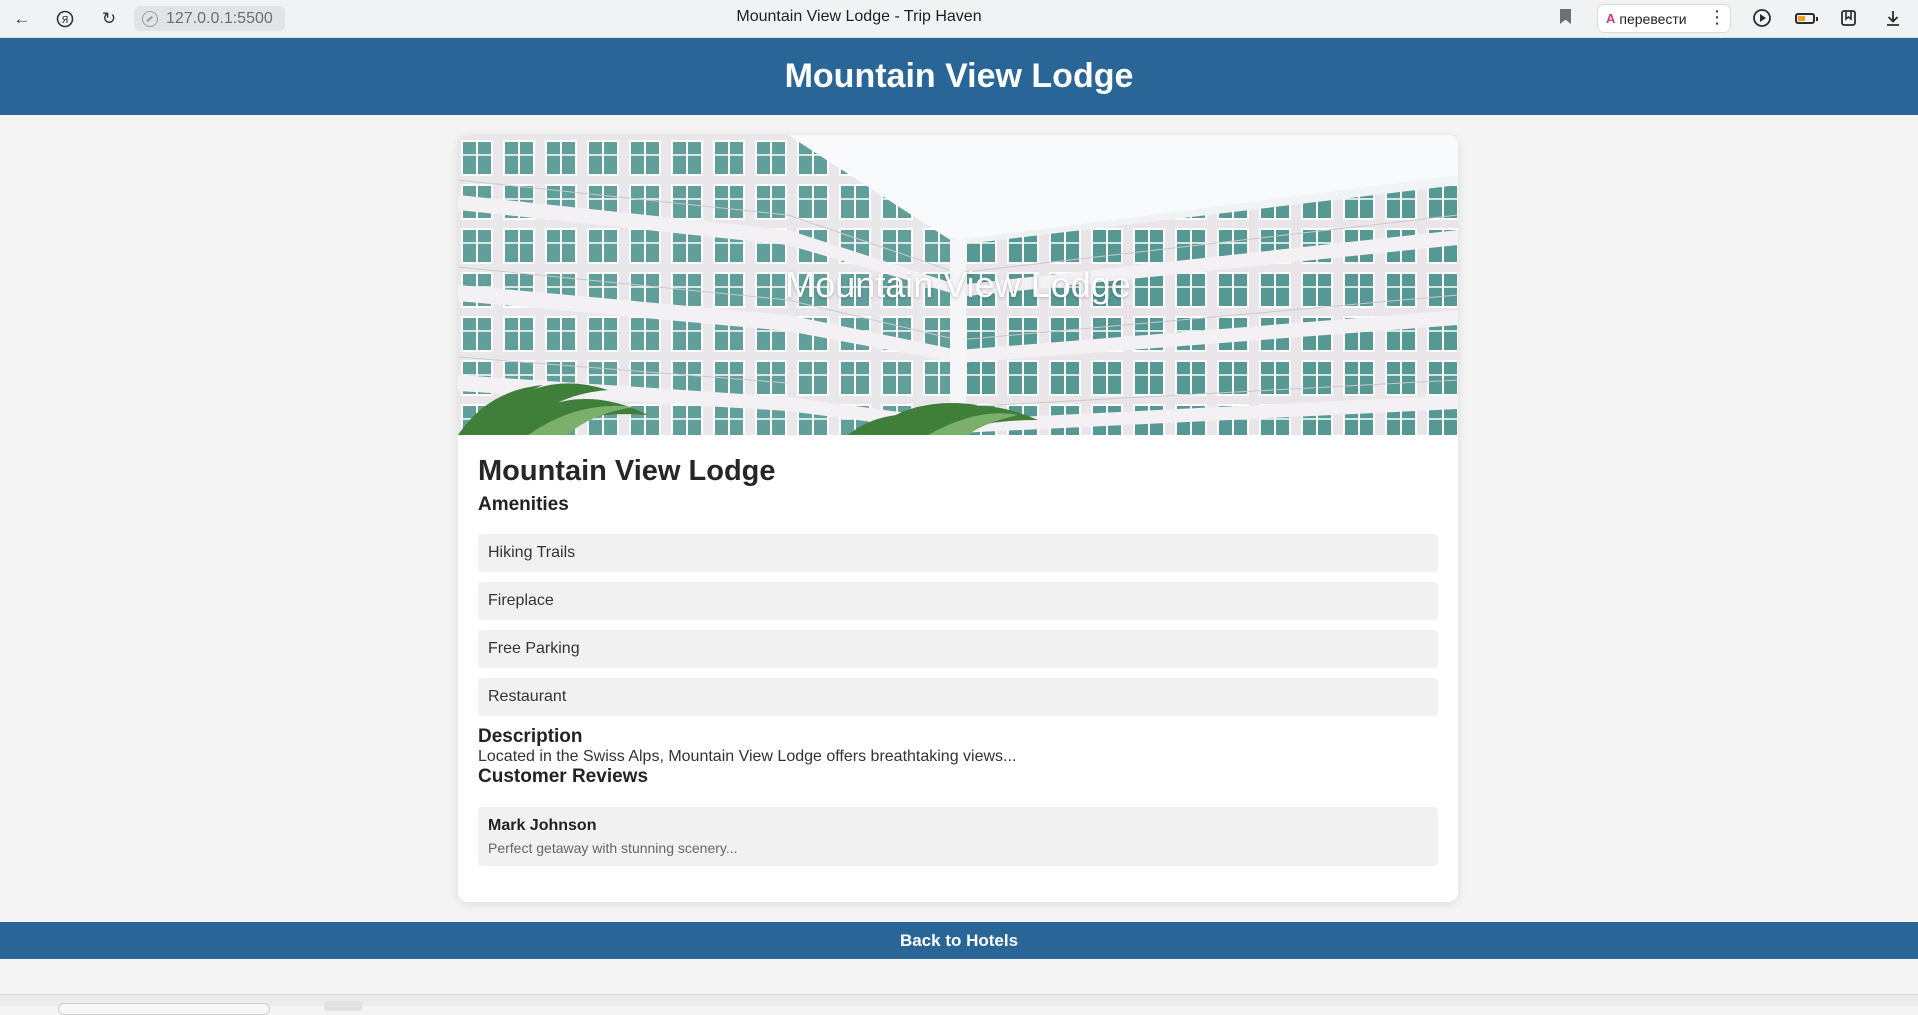 The width and height of the screenshot is (1918, 1015). Describe the element at coordinates (343, 1006) in the screenshot. I see `taskbar-item` at that location.